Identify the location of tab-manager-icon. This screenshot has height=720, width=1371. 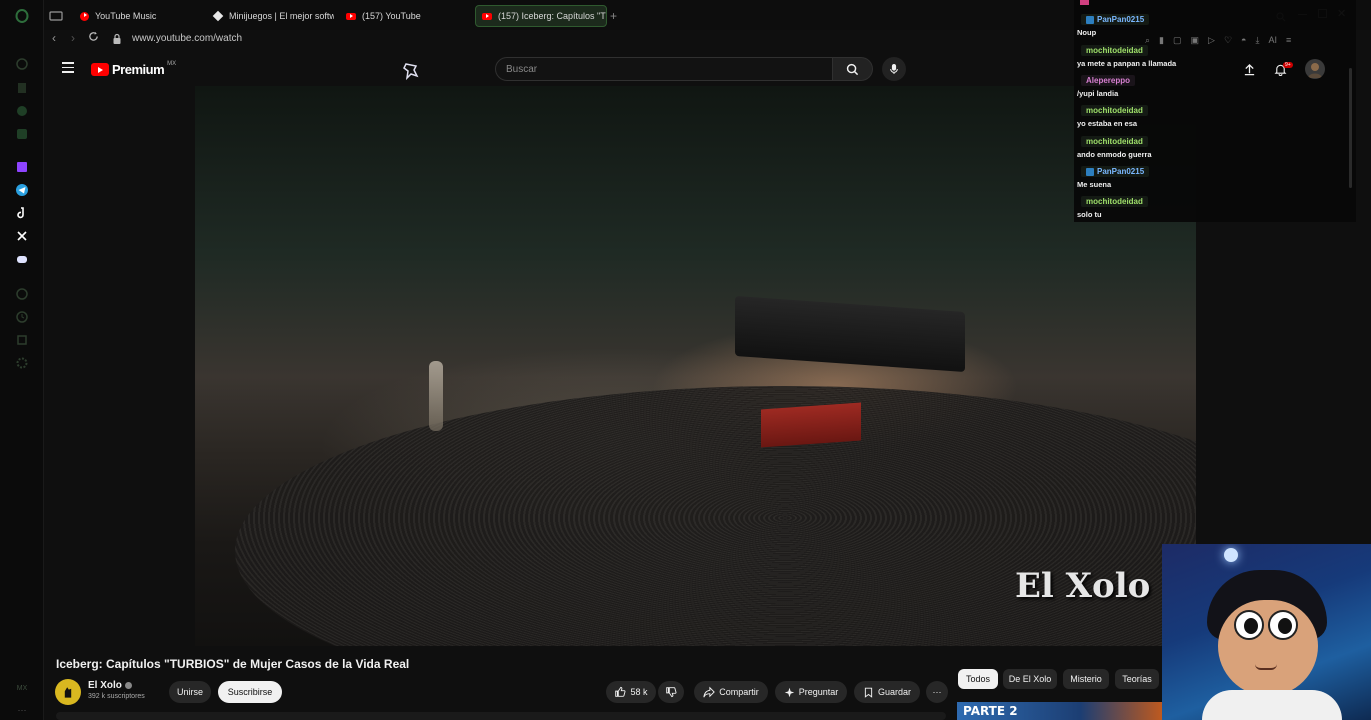
(56, 16).